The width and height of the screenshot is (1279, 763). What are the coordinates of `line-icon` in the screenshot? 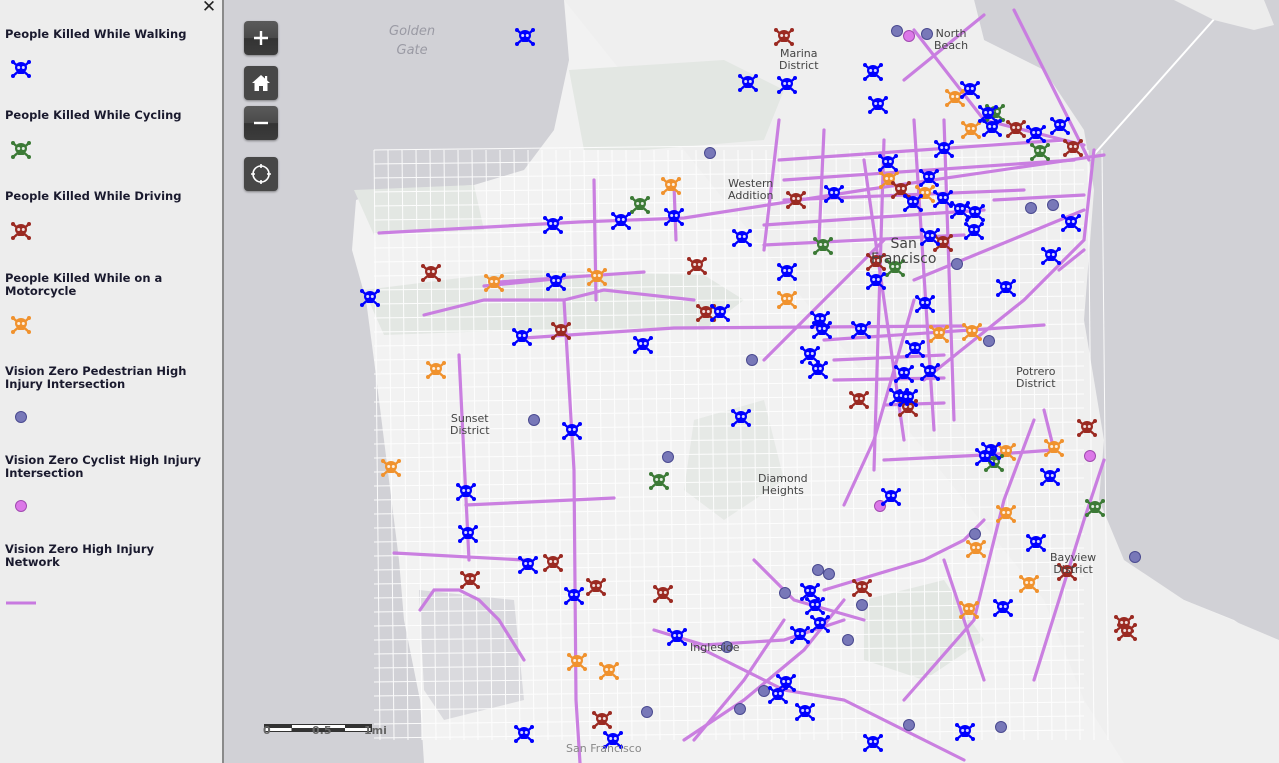 It's located at (22, 600).